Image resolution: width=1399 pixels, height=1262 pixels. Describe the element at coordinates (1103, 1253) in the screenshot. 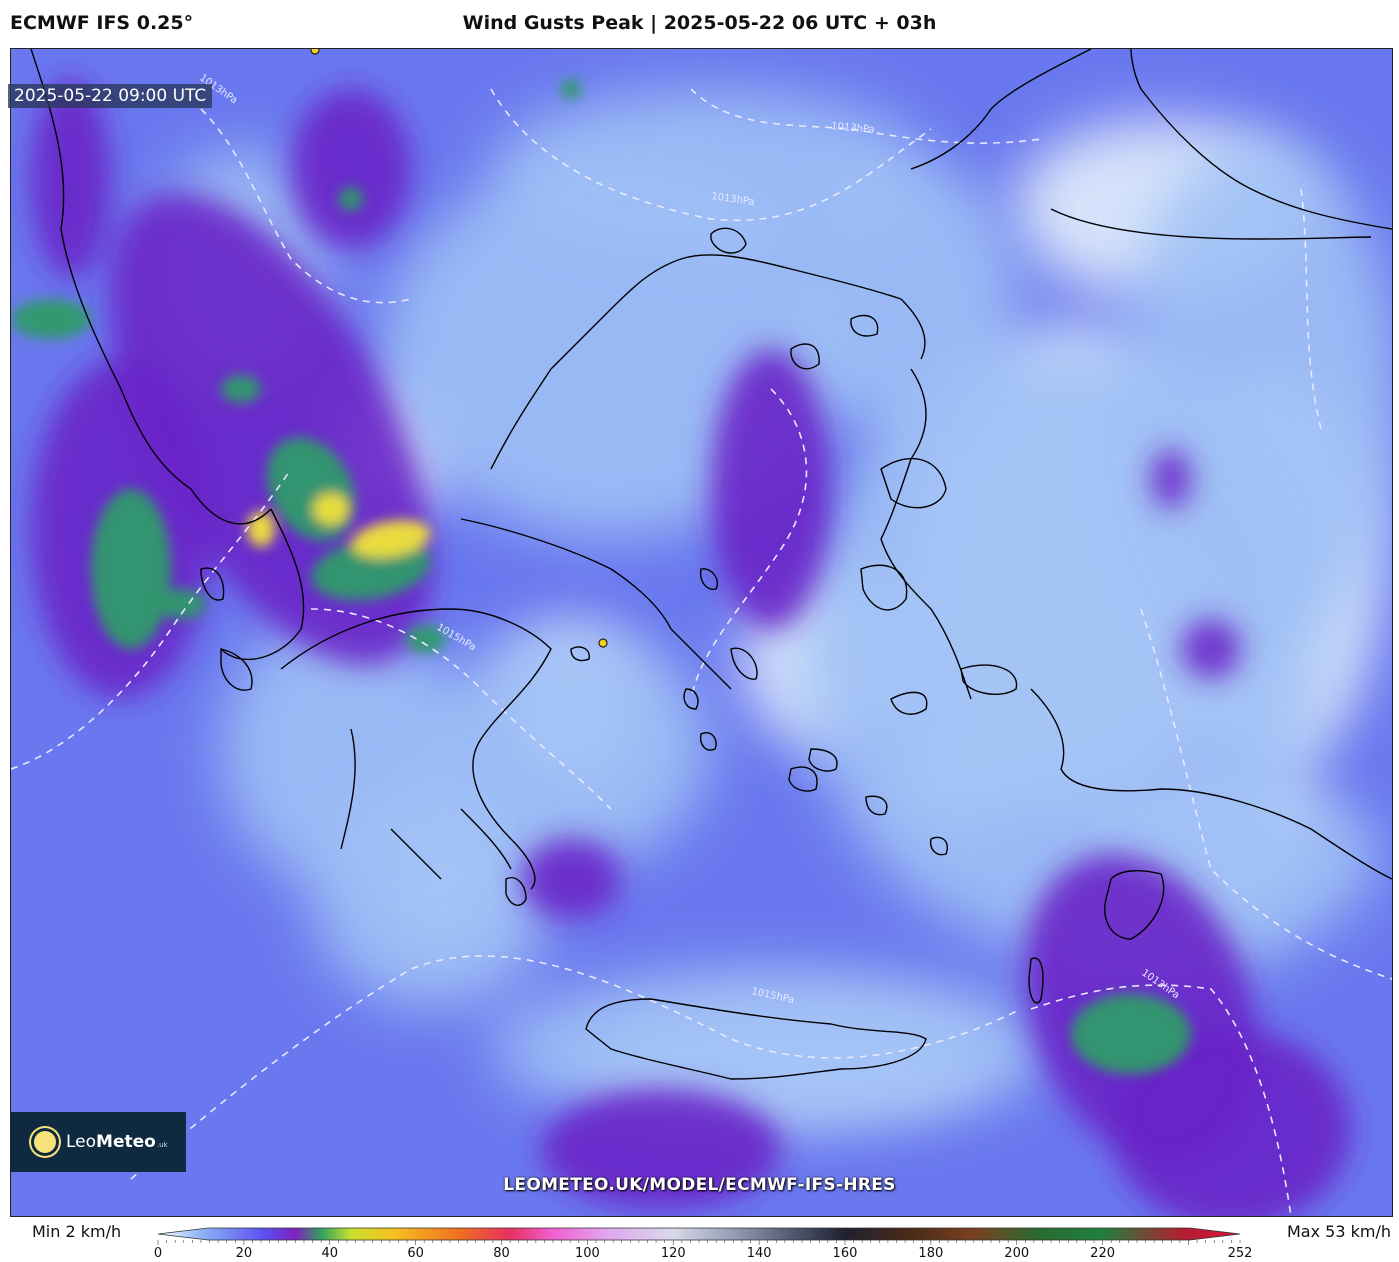

I see `colorbar-tick-label: 220` at that location.